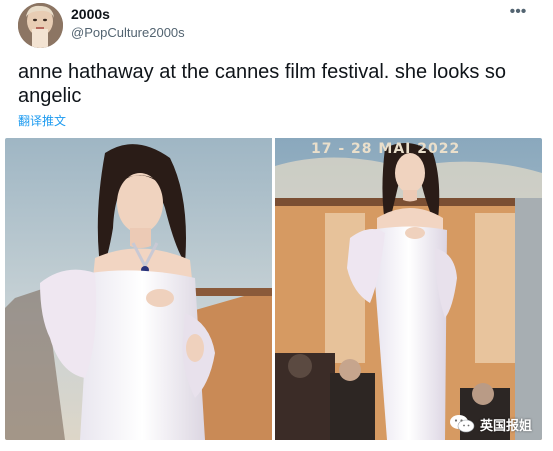 This screenshot has height=451, width=553. I want to click on display-name: 2000s, so click(90, 14).